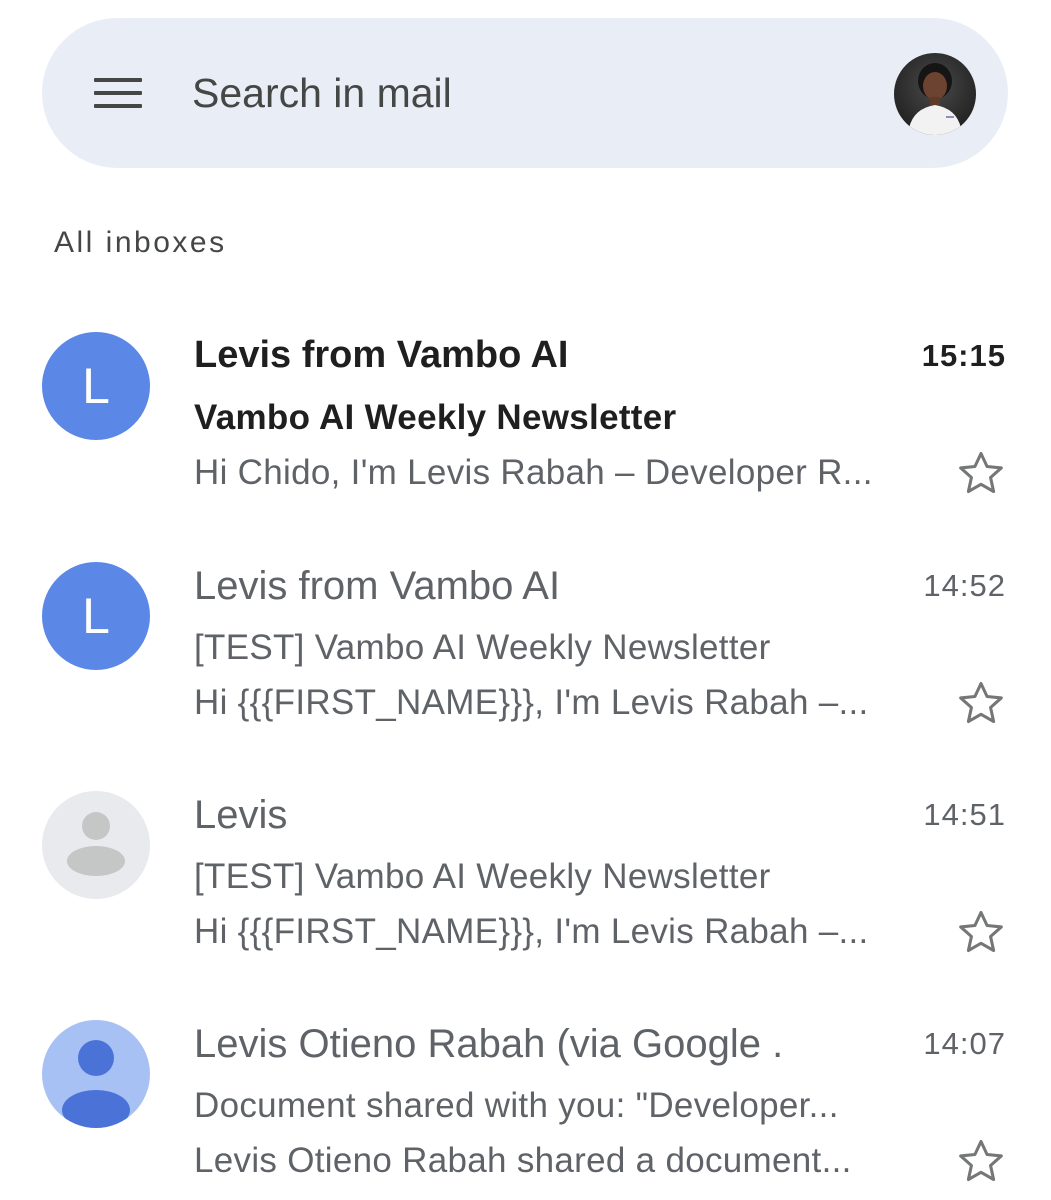 This screenshot has width=1051, height=1200. What do you see at coordinates (964, 814) in the screenshot?
I see `email-time: 14:51` at bounding box center [964, 814].